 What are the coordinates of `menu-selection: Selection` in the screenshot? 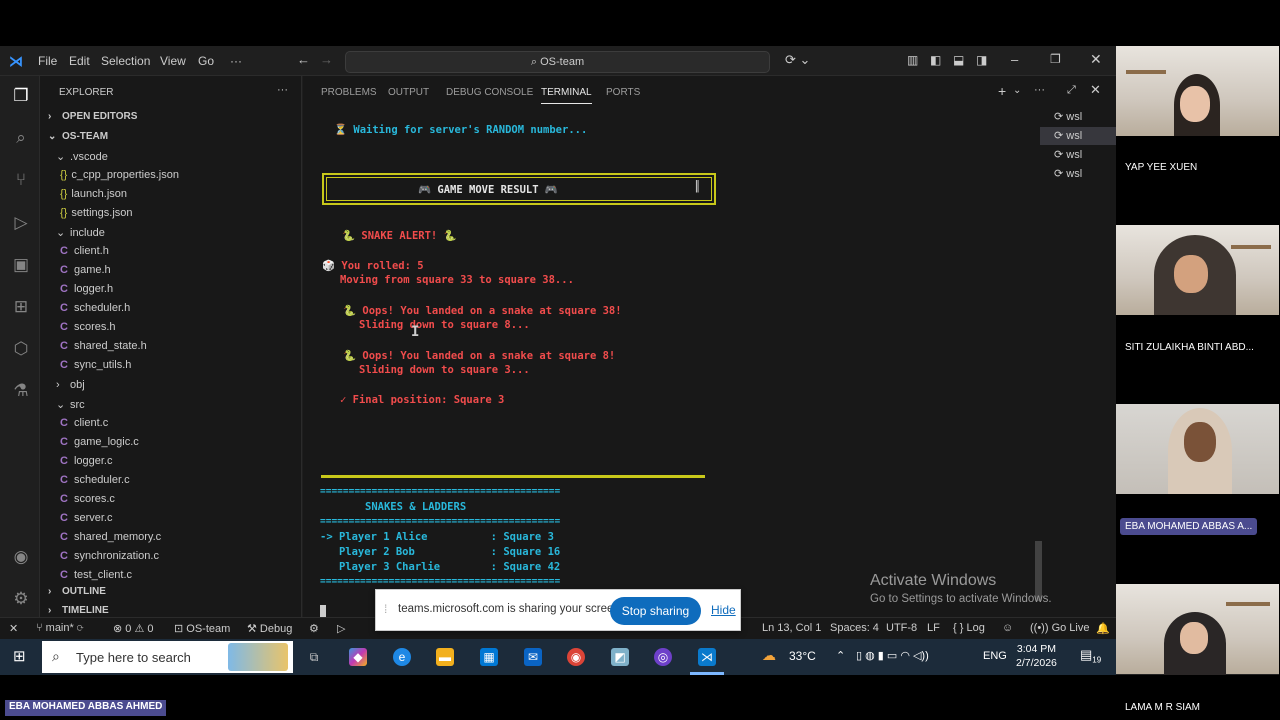 It's located at (125, 61).